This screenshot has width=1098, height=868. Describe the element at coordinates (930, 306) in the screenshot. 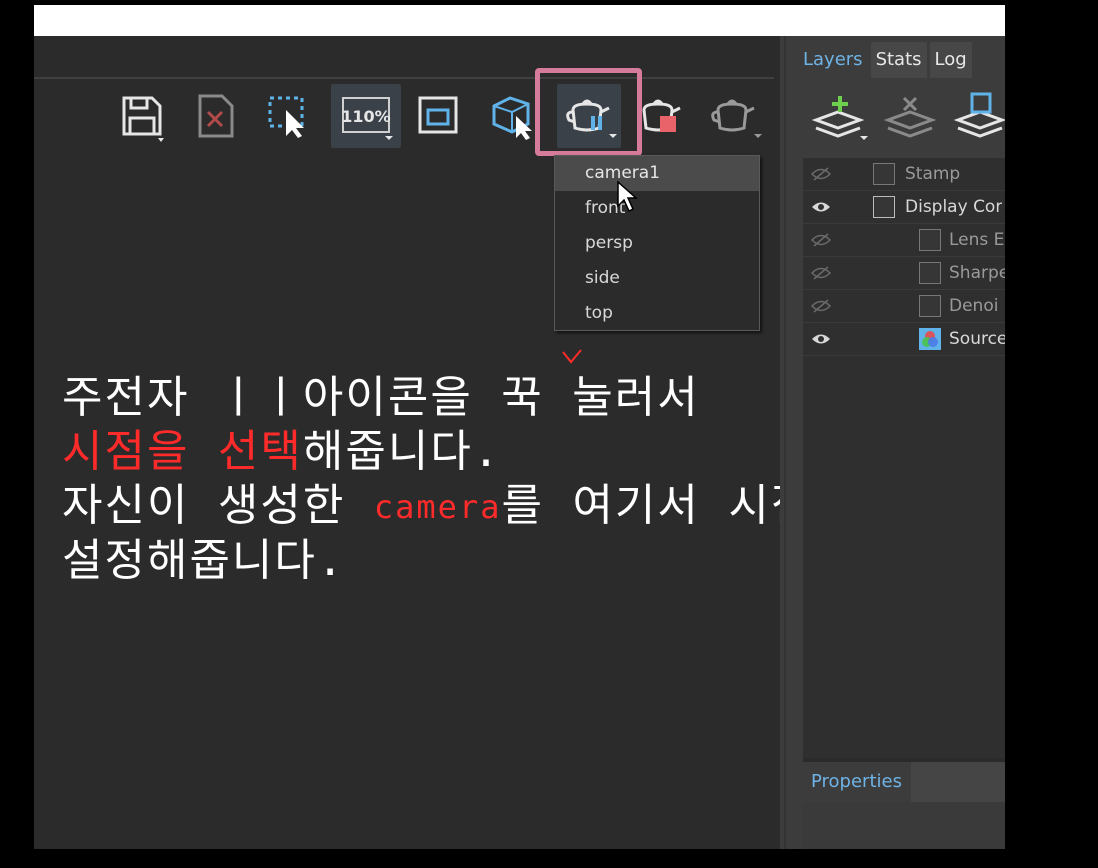

I see `denoise-icon` at that location.